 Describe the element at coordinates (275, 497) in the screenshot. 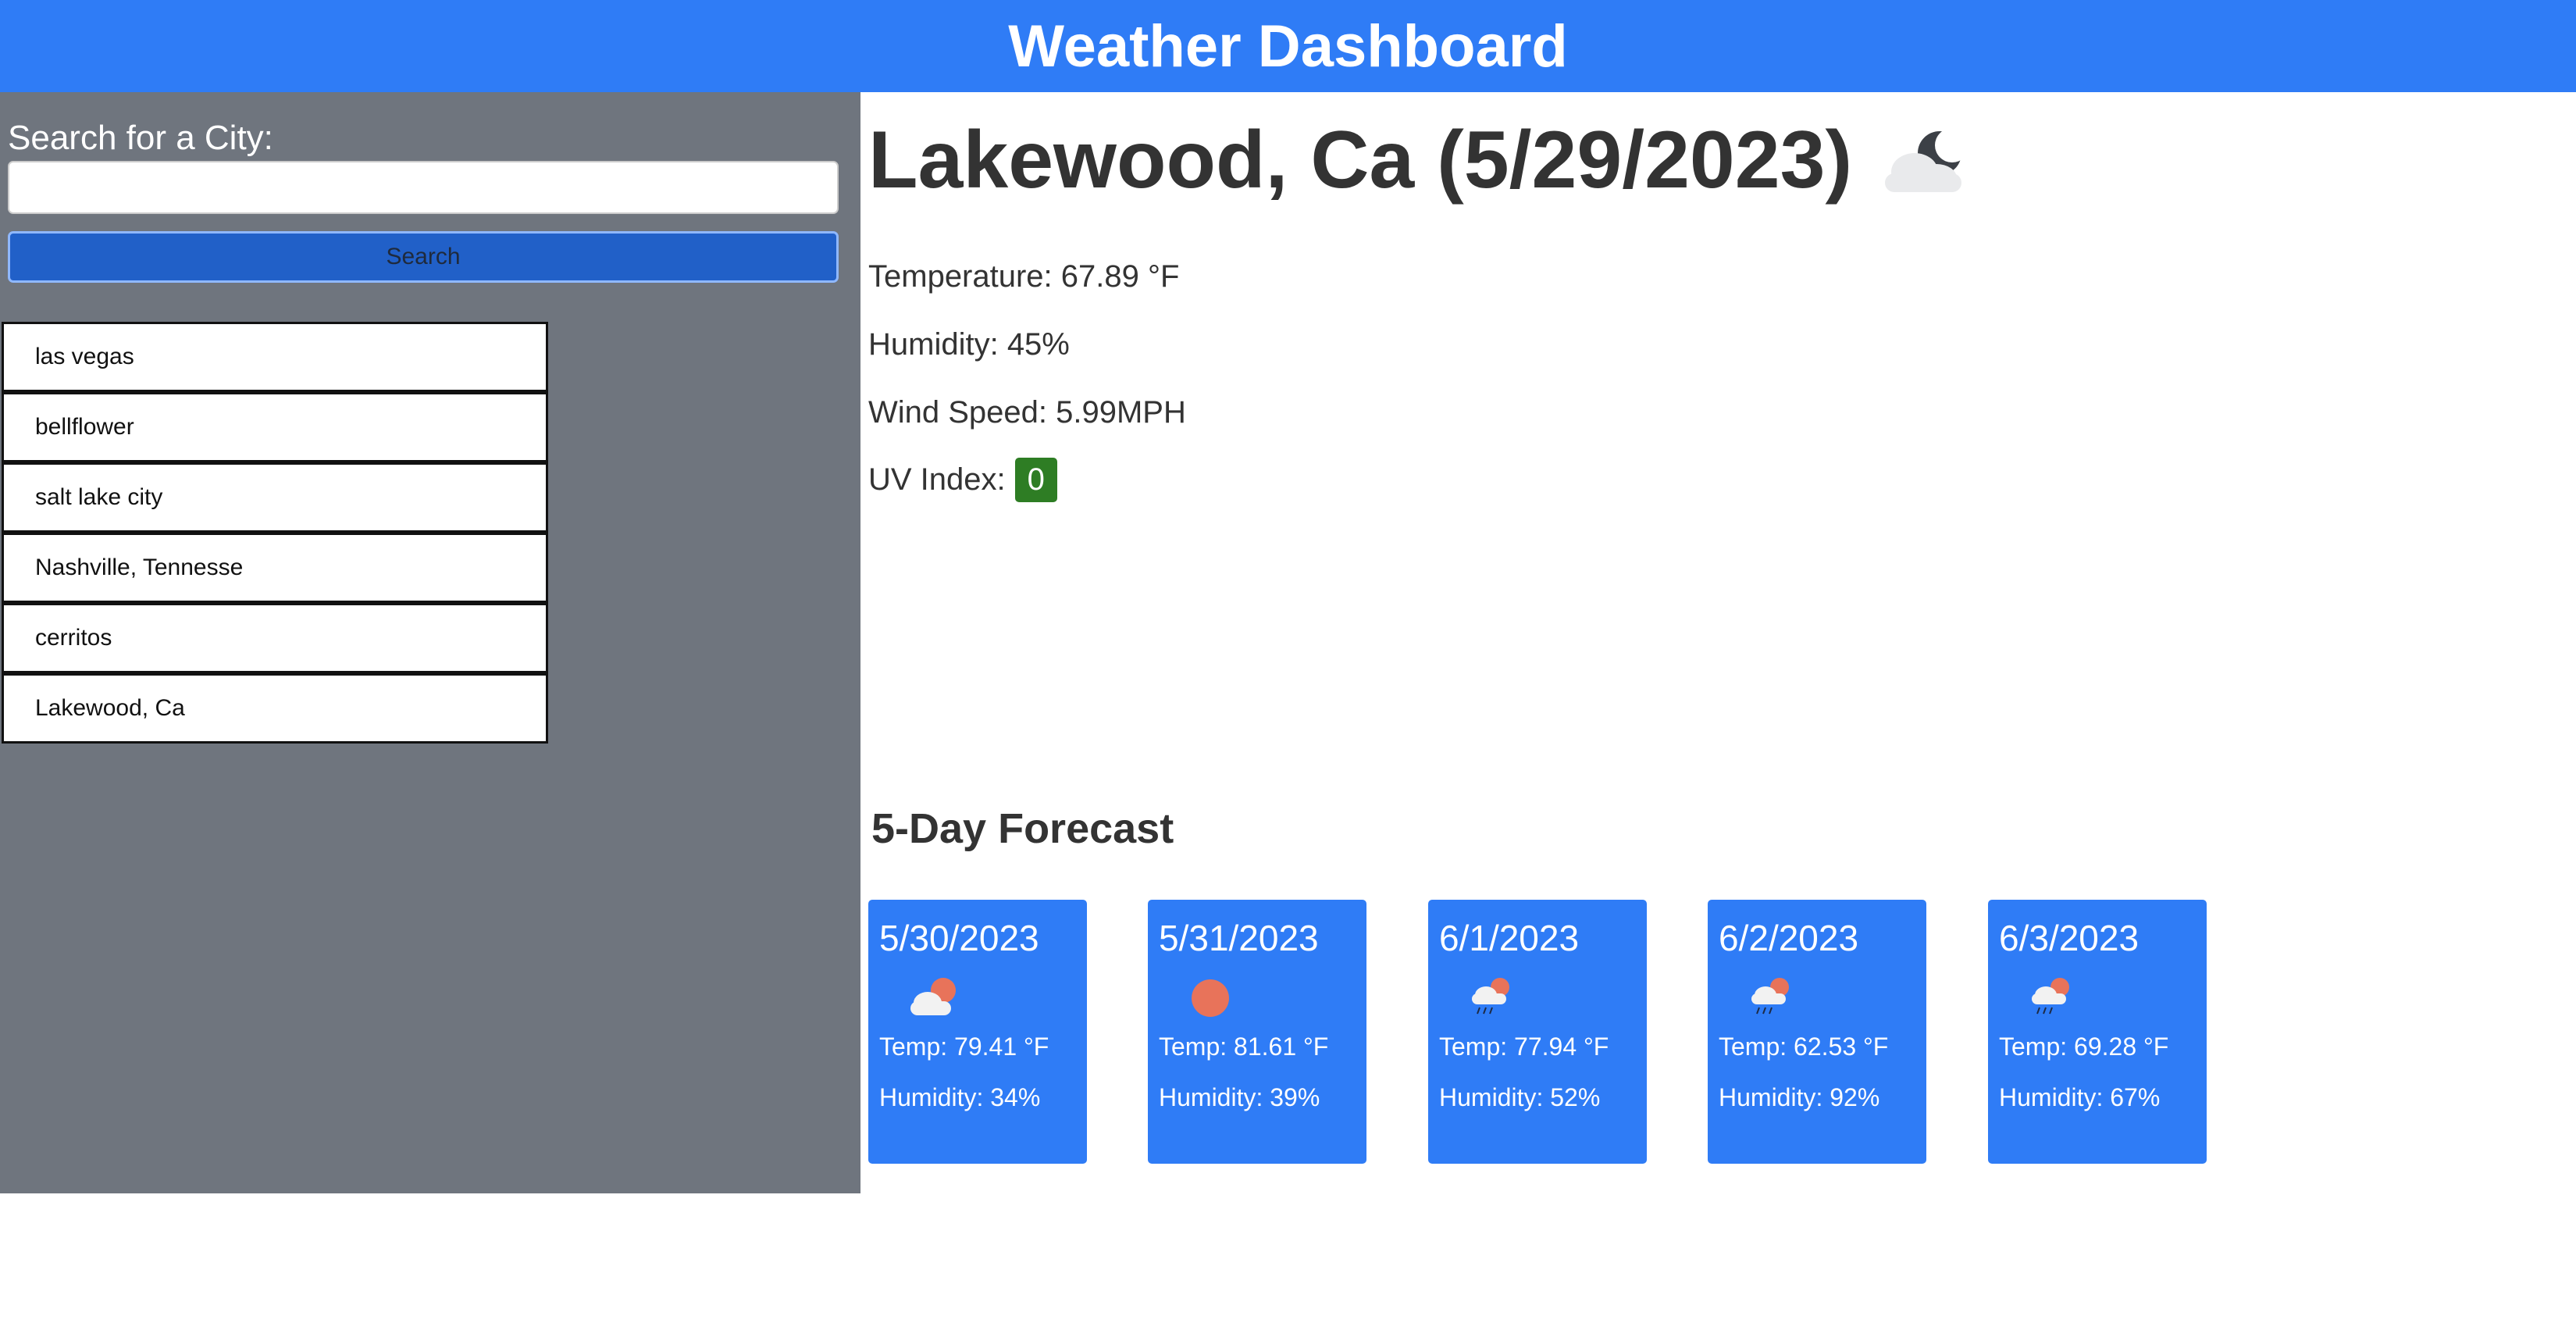

I see `history-item-salt-lake-city: salt lake city` at that location.